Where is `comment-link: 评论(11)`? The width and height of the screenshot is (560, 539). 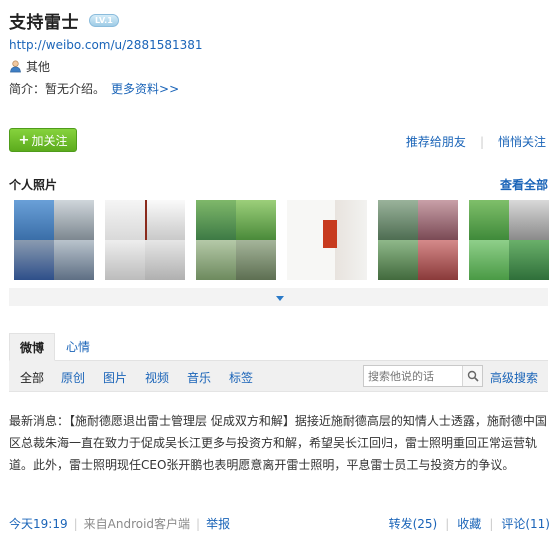 comment-link: 评论(11) is located at coordinates (525, 523).